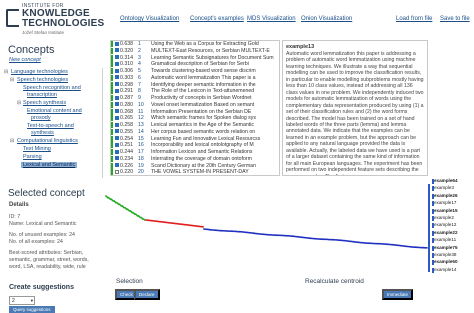  I want to click on immediate-button: Immediate, so click(398, 294).